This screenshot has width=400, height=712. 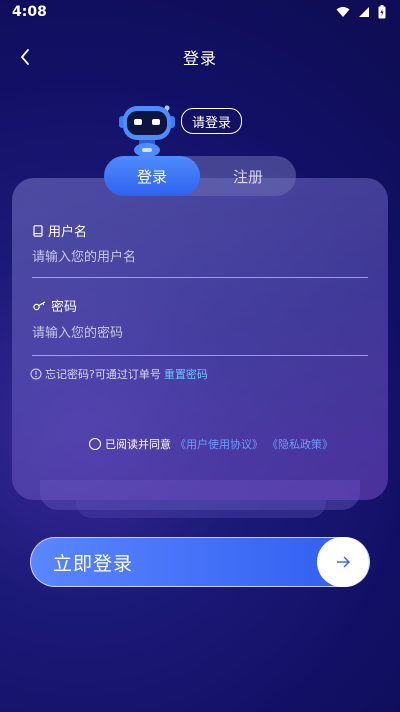 I want to click on username-label-text: 用户名, so click(x=68, y=232).